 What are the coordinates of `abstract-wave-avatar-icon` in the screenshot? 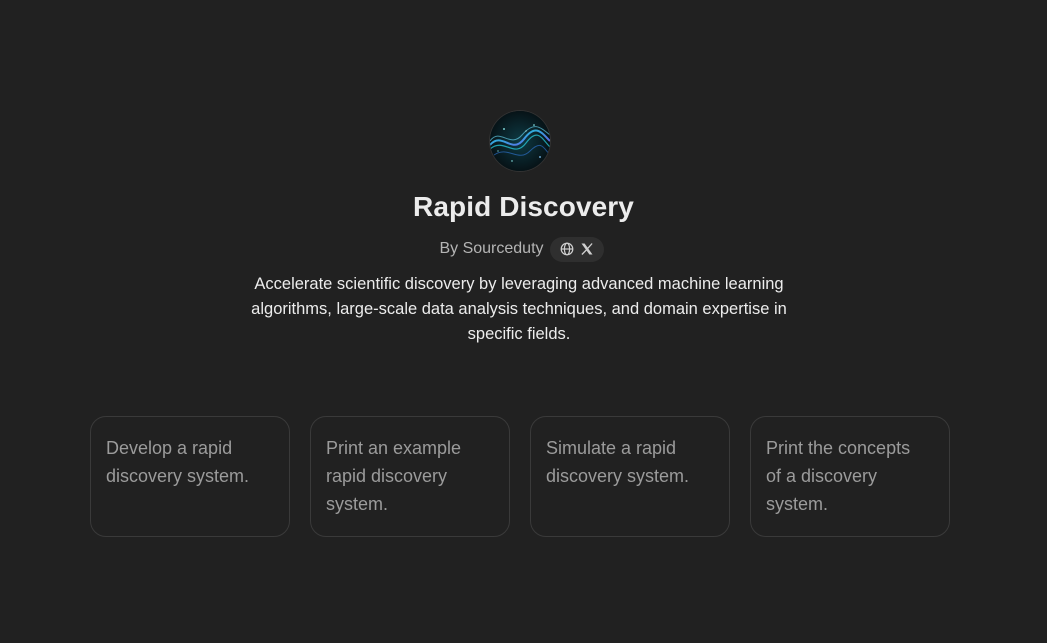 It's located at (520, 141).